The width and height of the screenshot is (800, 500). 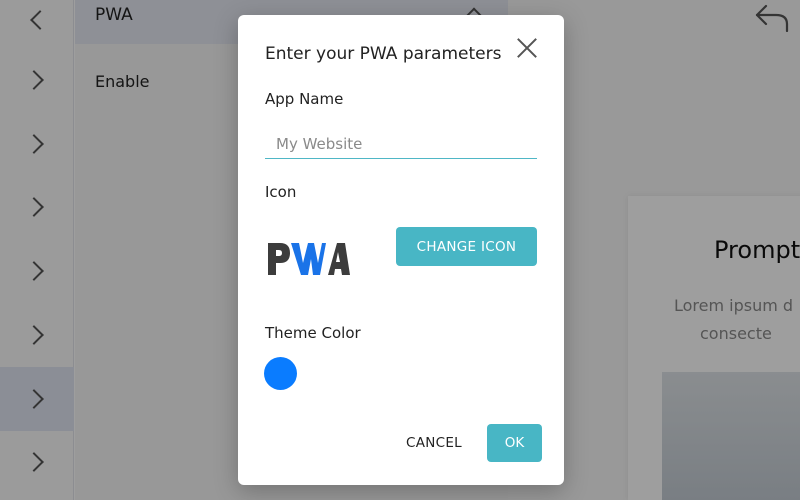 What do you see at coordinates (527, 48) in the screenshot?
I see `close-icon` at bounding box center [527, 48].